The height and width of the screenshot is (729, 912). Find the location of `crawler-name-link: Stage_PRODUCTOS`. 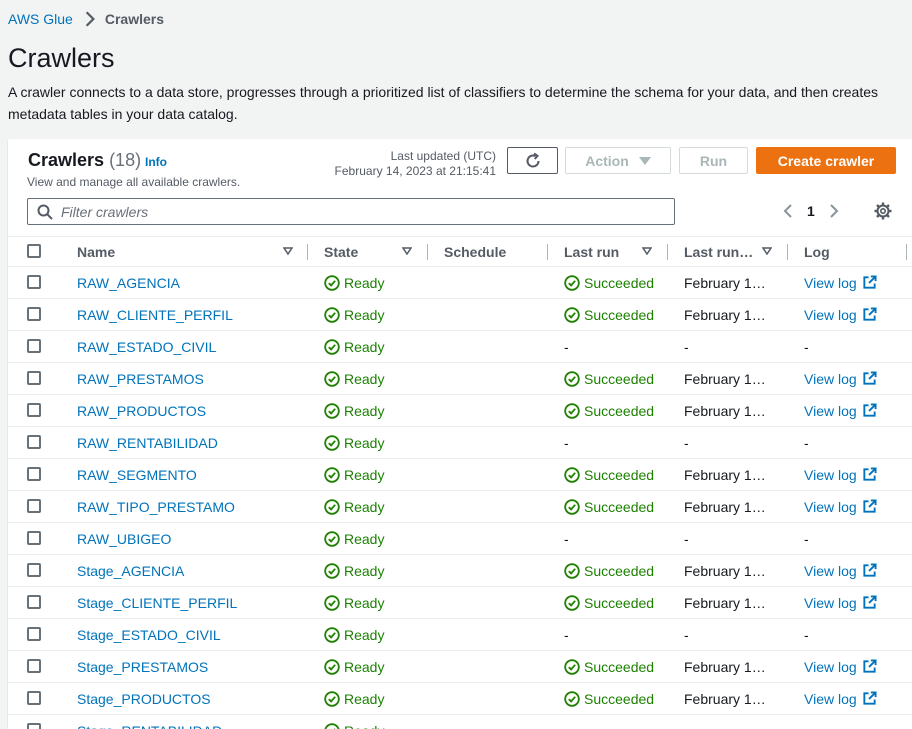

crawler-name-link: Stage_PRODUCTOS is located at coordinates (144, 698).